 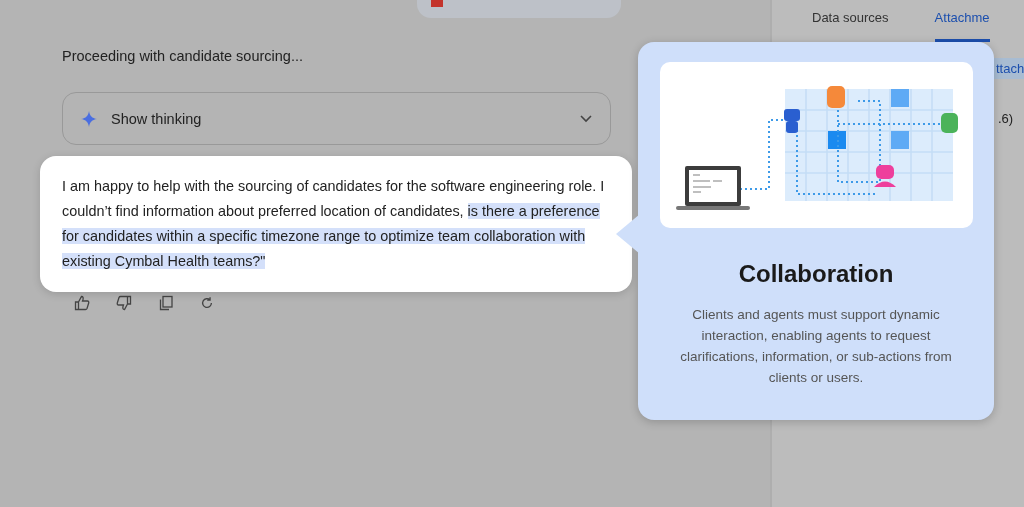 What do you see at coordinates (334, 224) in the screenshot?
I see `message-text: I am happy to help with the sourcing of candidates for the software engineering role. I couldn’t find information about preferred location of candidates, is there a preference for candidates within a specific timezone range to optimize team collaboration with existing Cymbal Health teams?"` at bounding box center [334, 224].